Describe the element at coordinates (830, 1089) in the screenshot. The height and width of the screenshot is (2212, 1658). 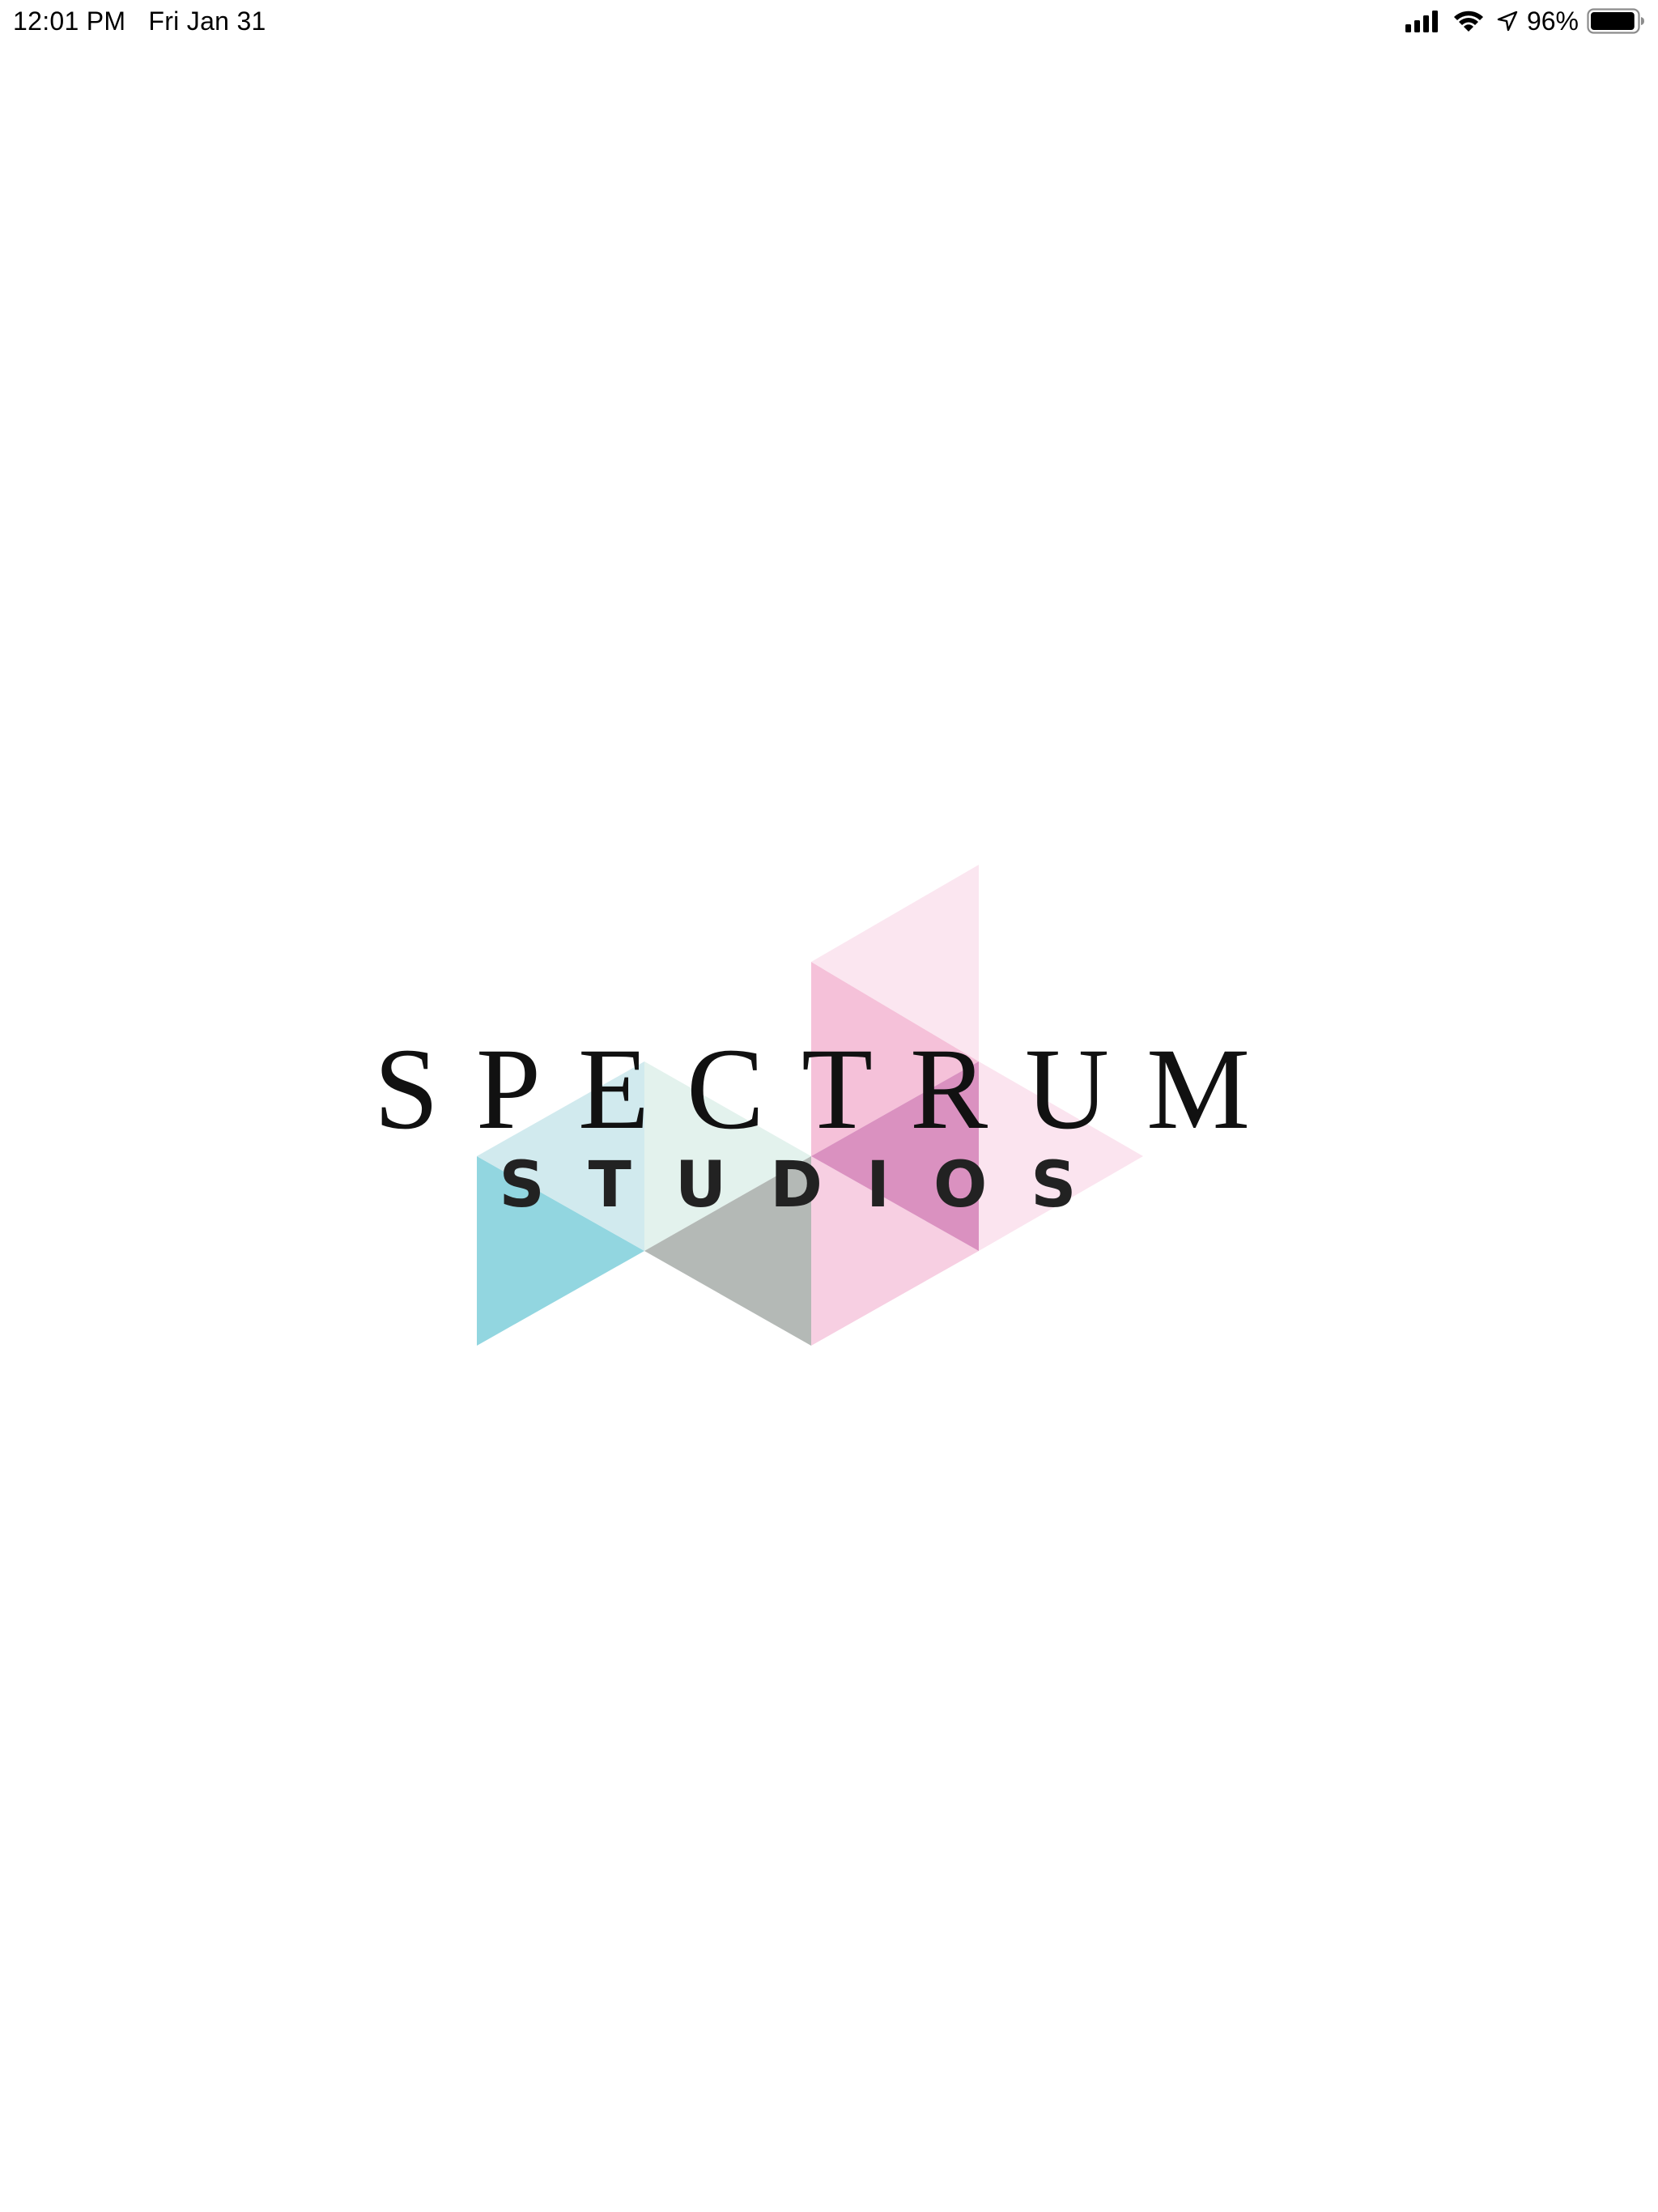
I see `logo-wordmark: SPECTRUM` at that location.